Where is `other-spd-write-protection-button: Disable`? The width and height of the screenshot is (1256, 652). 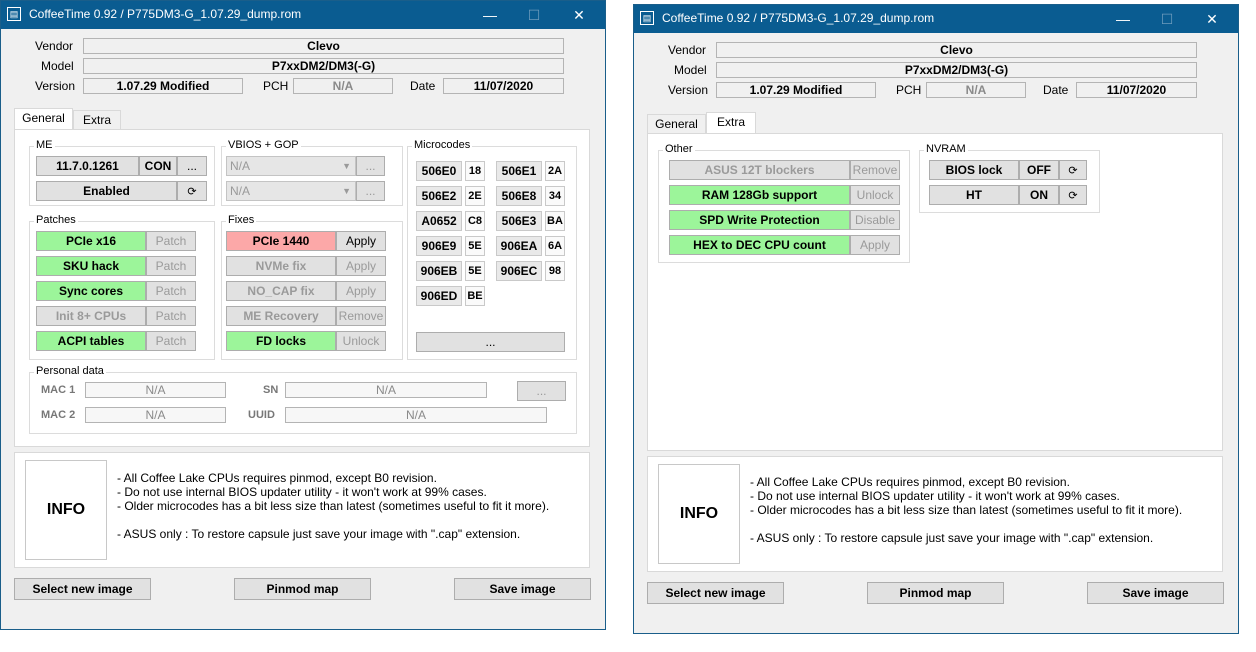 other-spd-write-protection-button: Disable is located at coordinates (875, 220).